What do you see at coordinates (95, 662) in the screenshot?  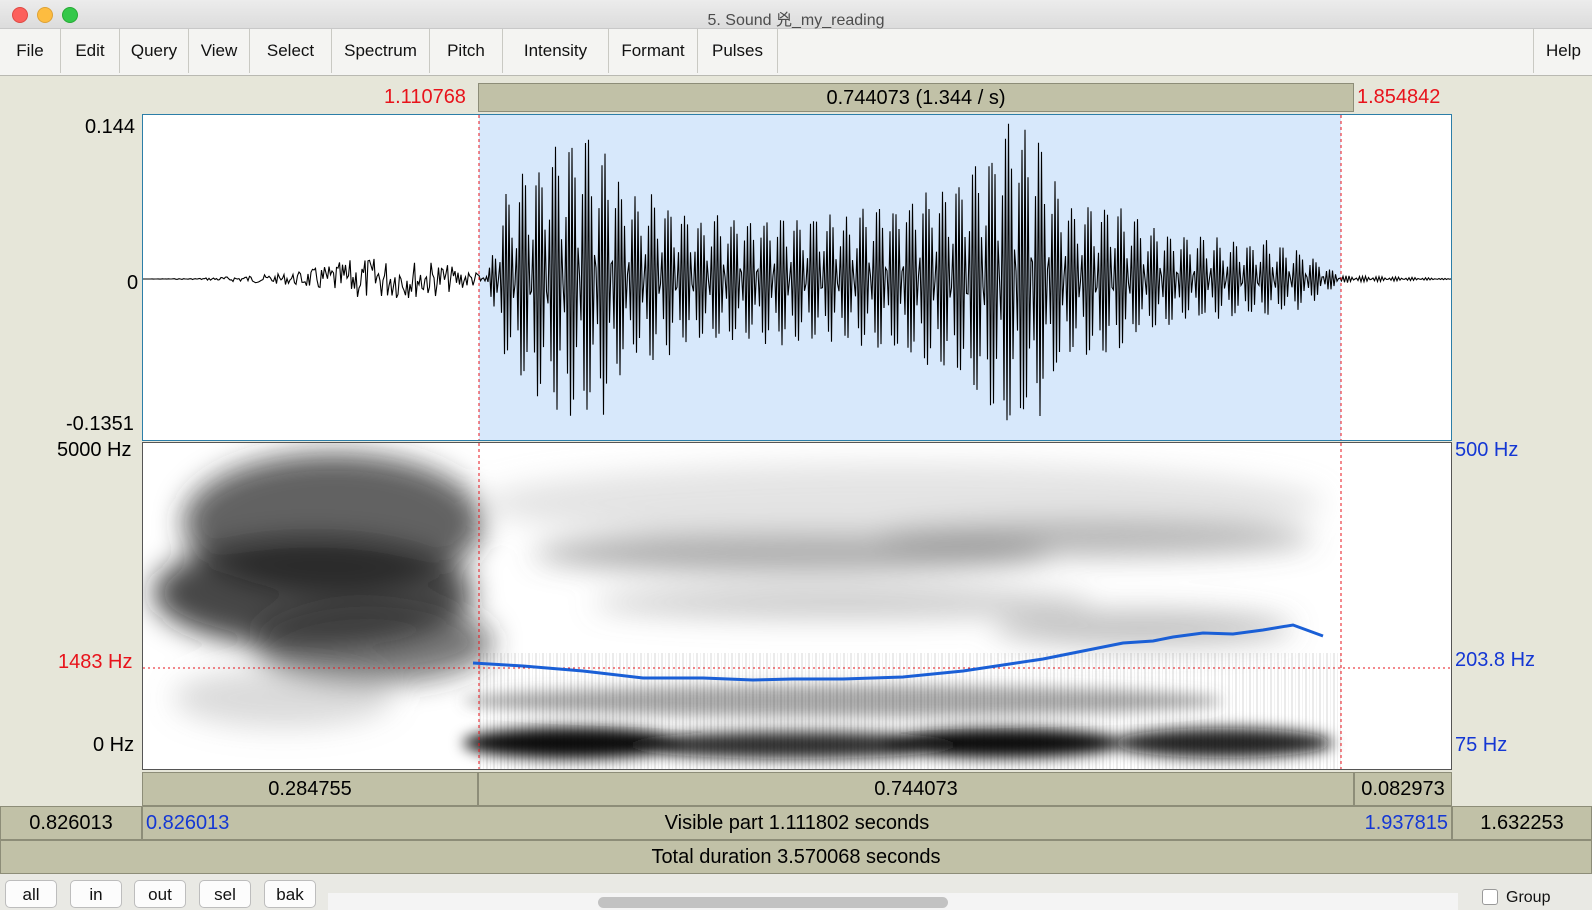 I see `spectrogram-cursor-label: 1483 Hz` at bounding box center [95, 662].